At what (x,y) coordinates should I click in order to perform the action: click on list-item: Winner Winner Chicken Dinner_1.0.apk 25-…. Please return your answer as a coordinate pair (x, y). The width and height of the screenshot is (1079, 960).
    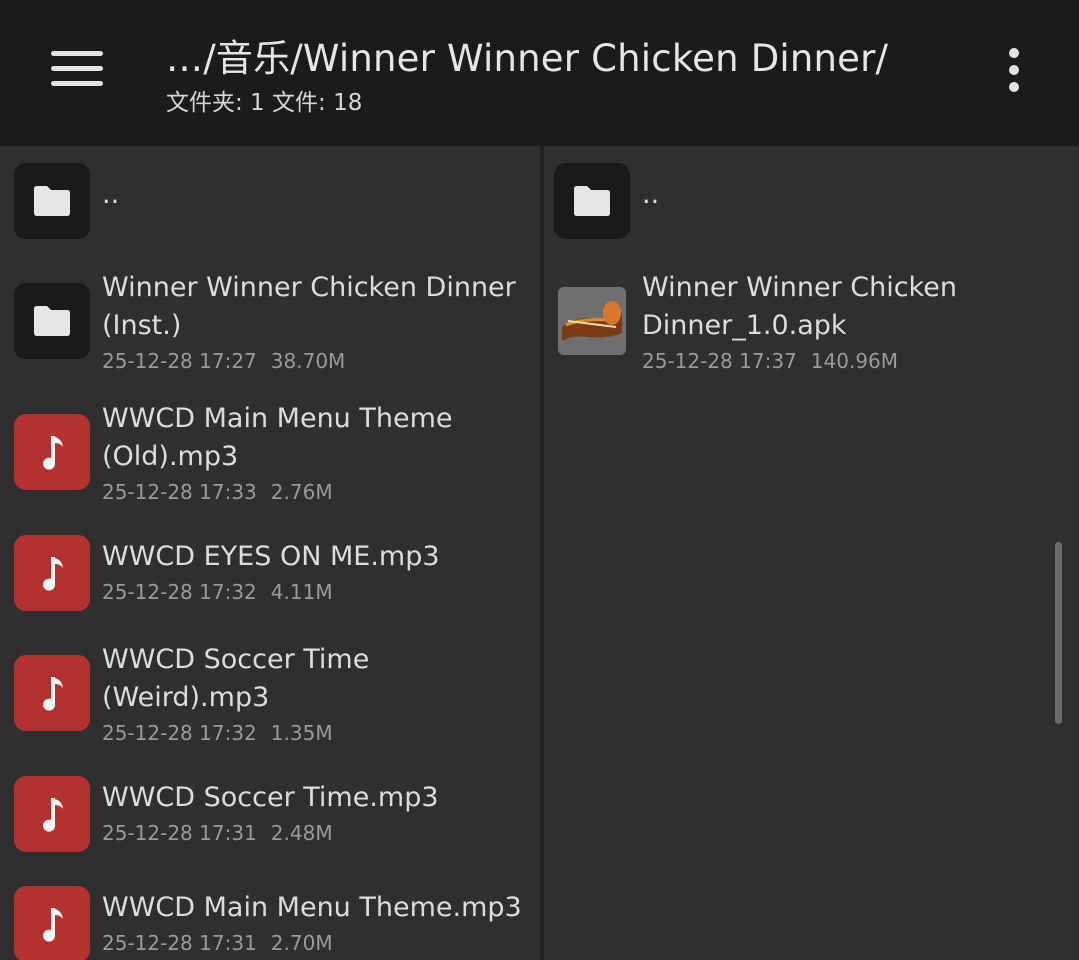
    Looking at the image, I should click on (811, 331).